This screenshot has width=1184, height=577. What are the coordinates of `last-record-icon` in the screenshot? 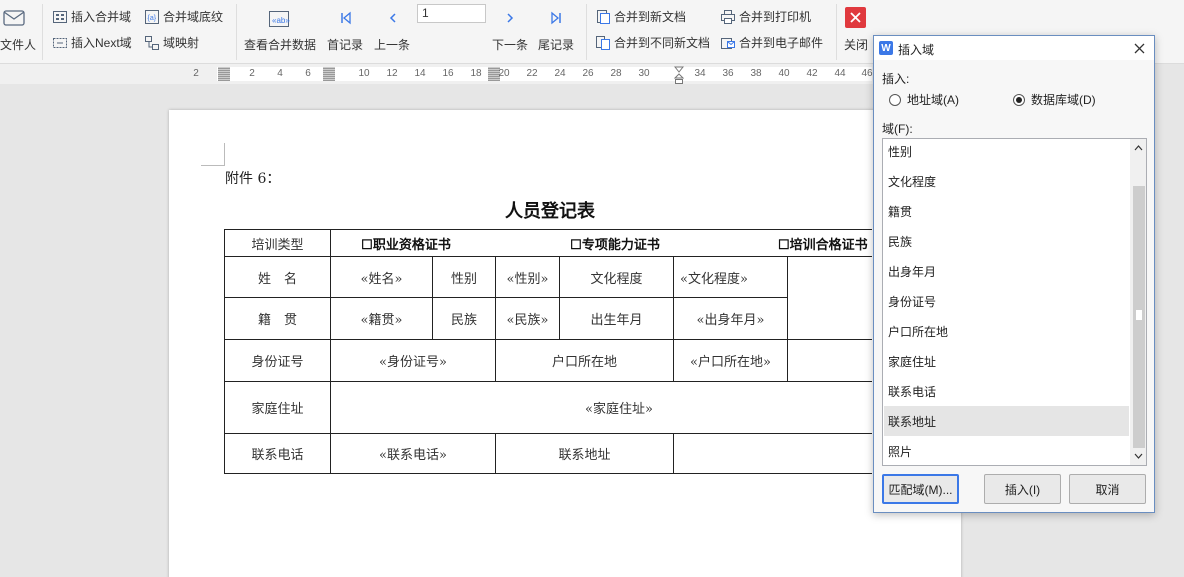 It's located at (556, 18).